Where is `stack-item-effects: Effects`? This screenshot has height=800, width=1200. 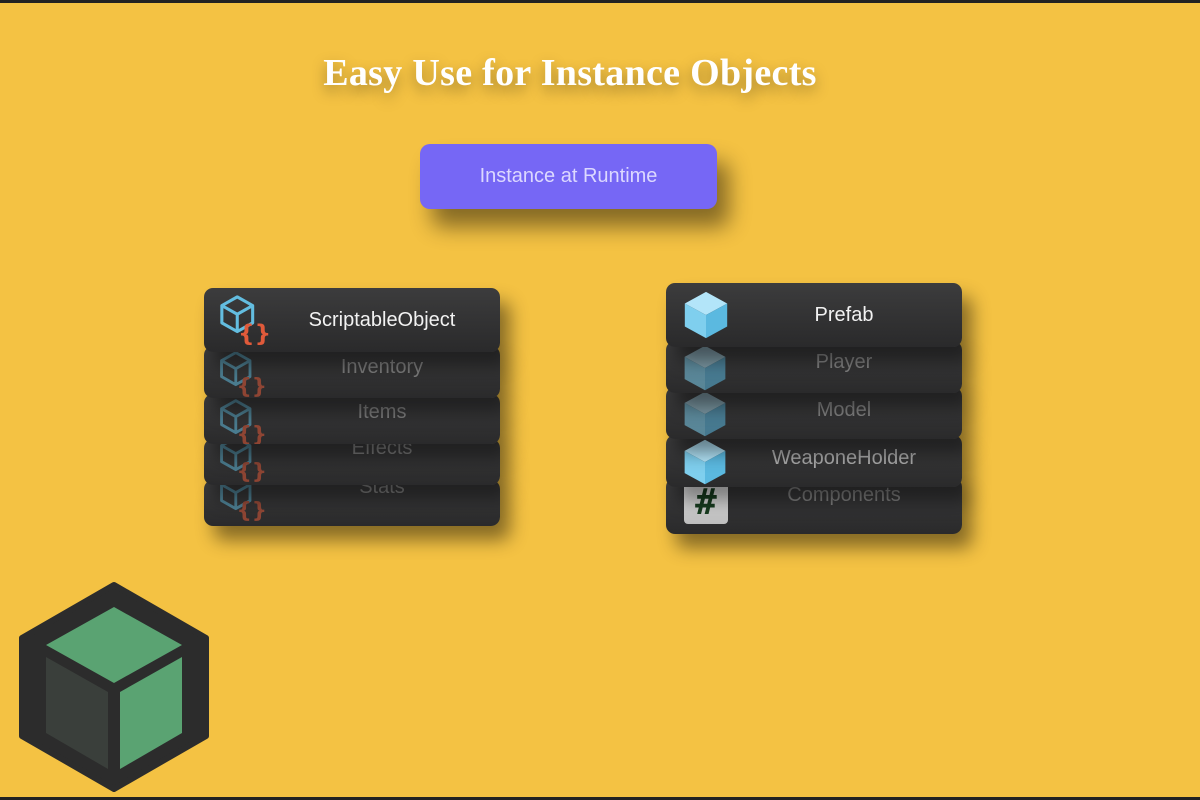 stack-item-effects: Effects is located at coordinates (352, 462).